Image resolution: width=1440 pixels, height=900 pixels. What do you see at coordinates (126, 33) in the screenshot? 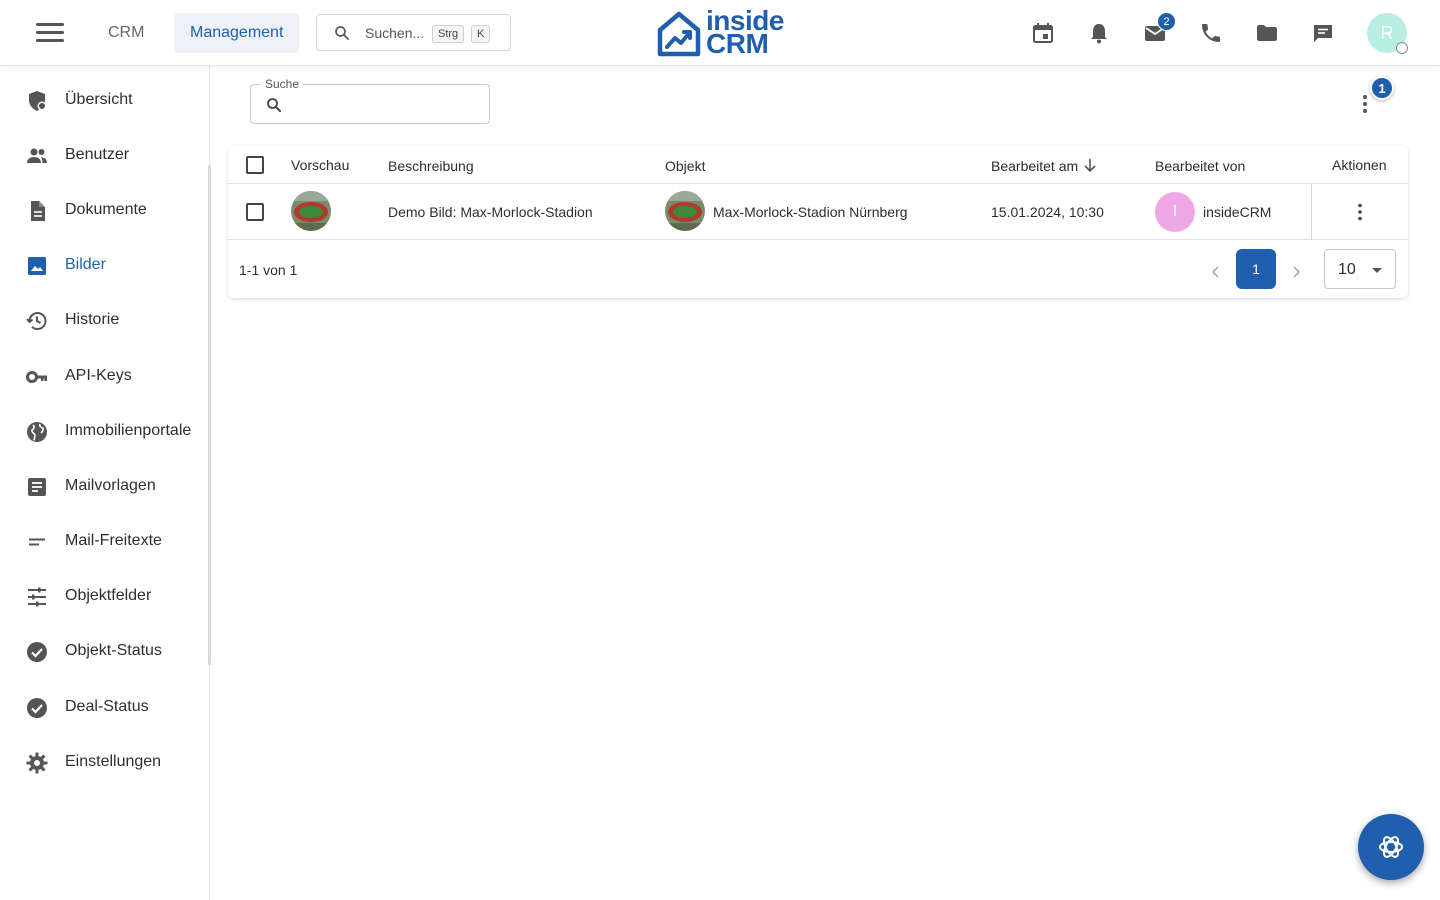
I see `nav-tab-crm: CRM` at bounding box center [126, 33].